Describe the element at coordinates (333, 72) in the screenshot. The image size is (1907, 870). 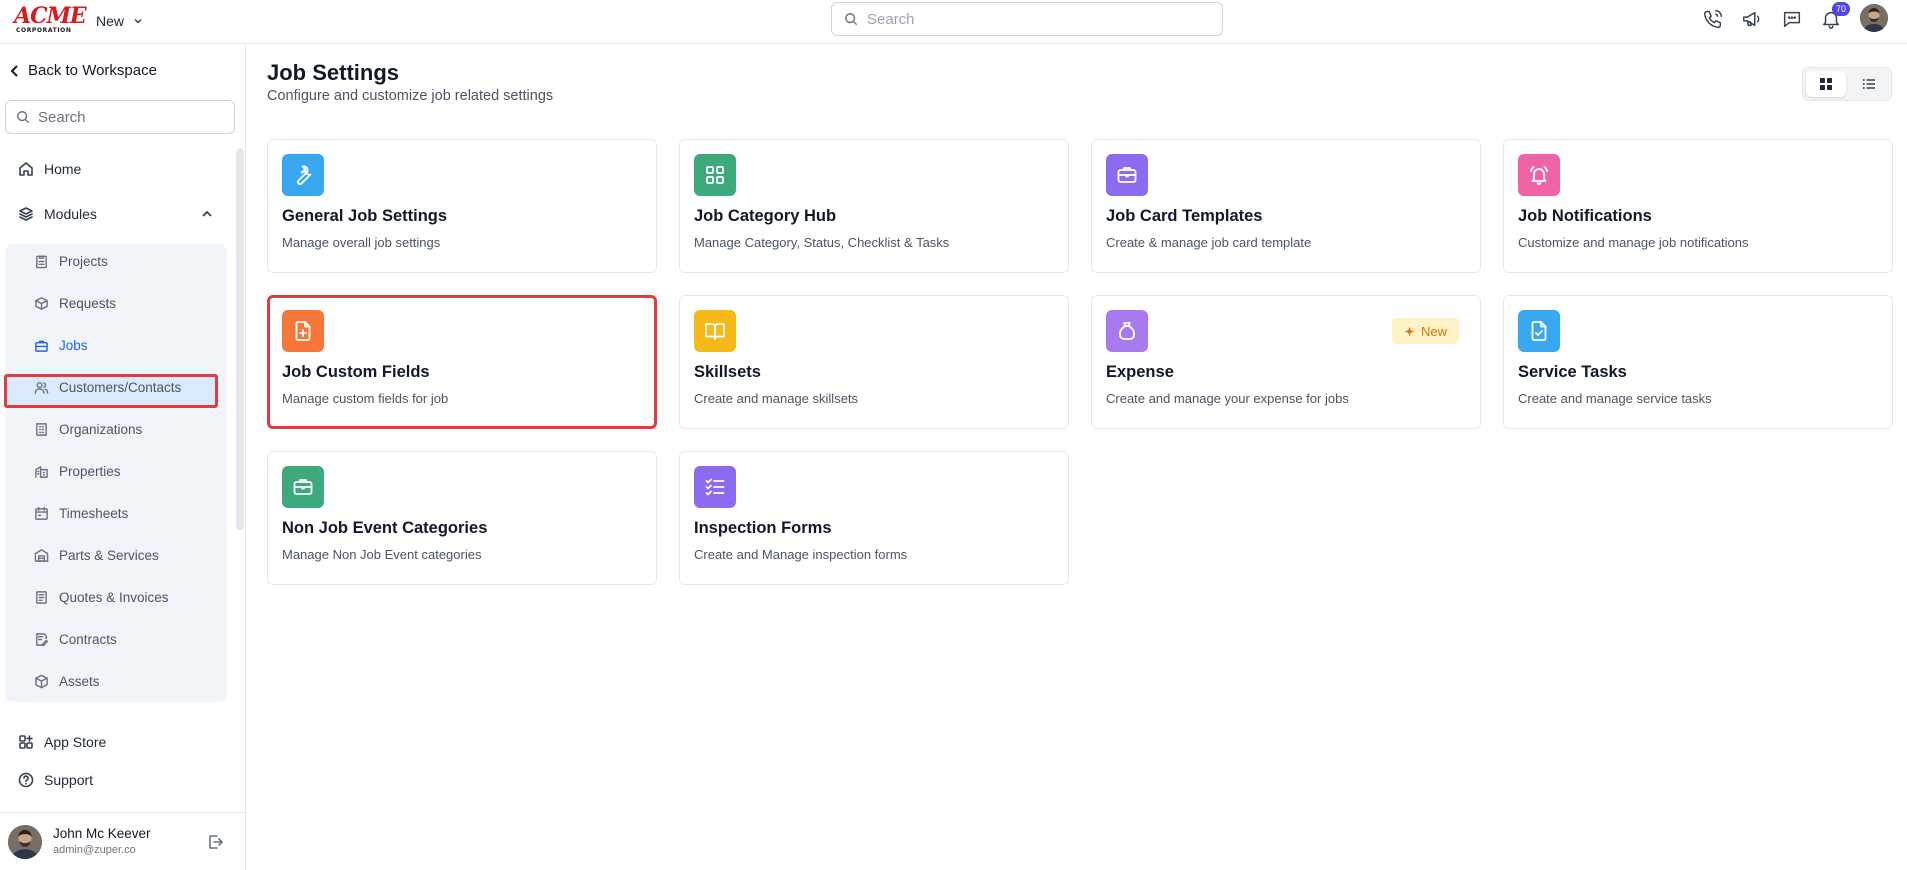
I see `page-title: Job Settings` at that location.